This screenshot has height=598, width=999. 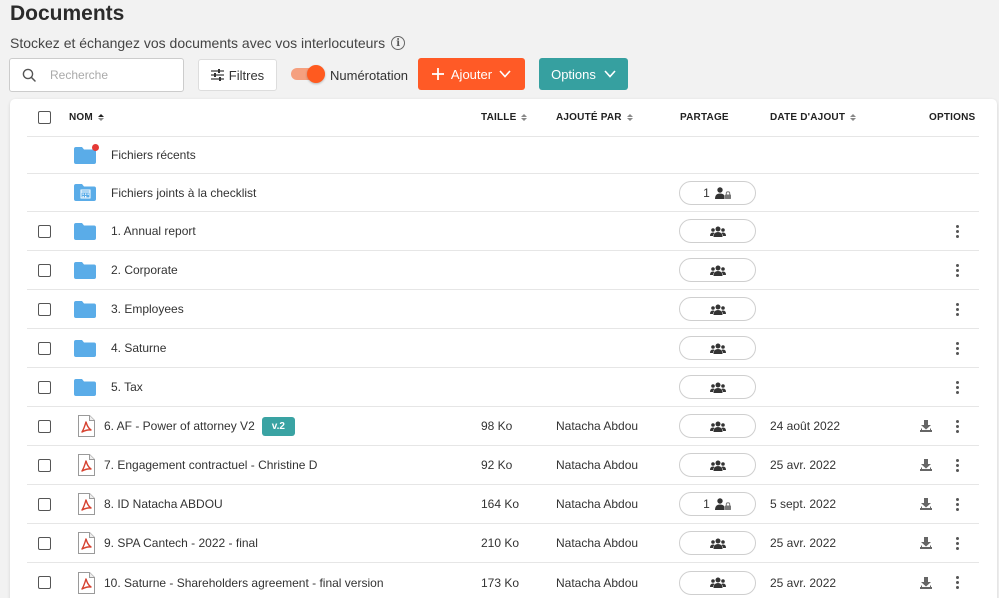 I want to click on column-header-share-label: PARTAGE, so click(x=704, y=117).